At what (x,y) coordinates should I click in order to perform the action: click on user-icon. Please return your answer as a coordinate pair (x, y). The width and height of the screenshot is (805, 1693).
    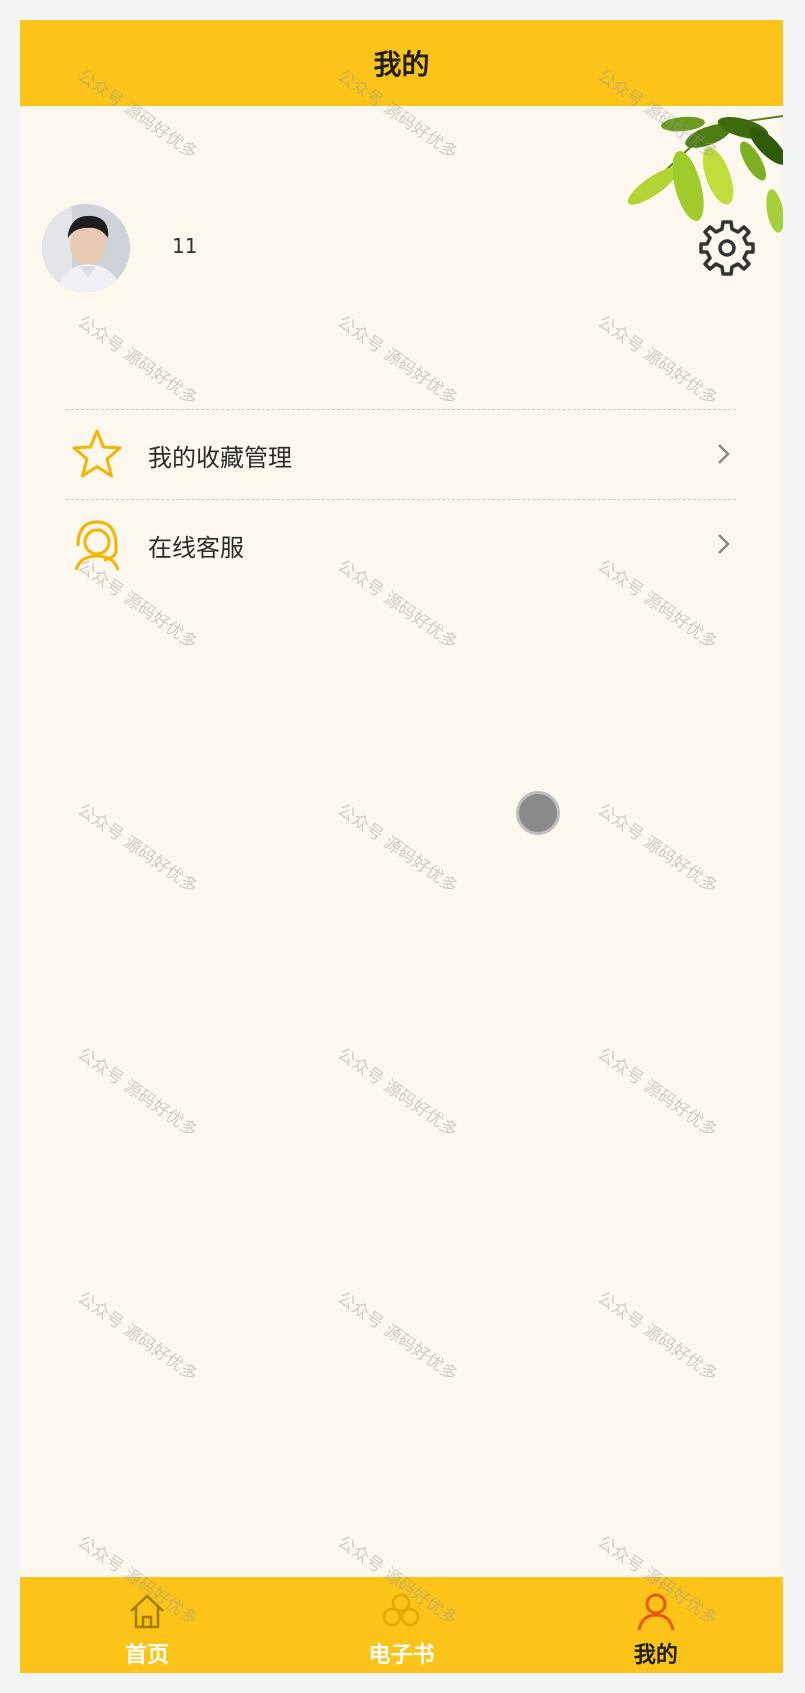
    Looking at the image, I should click on (656, 1612).